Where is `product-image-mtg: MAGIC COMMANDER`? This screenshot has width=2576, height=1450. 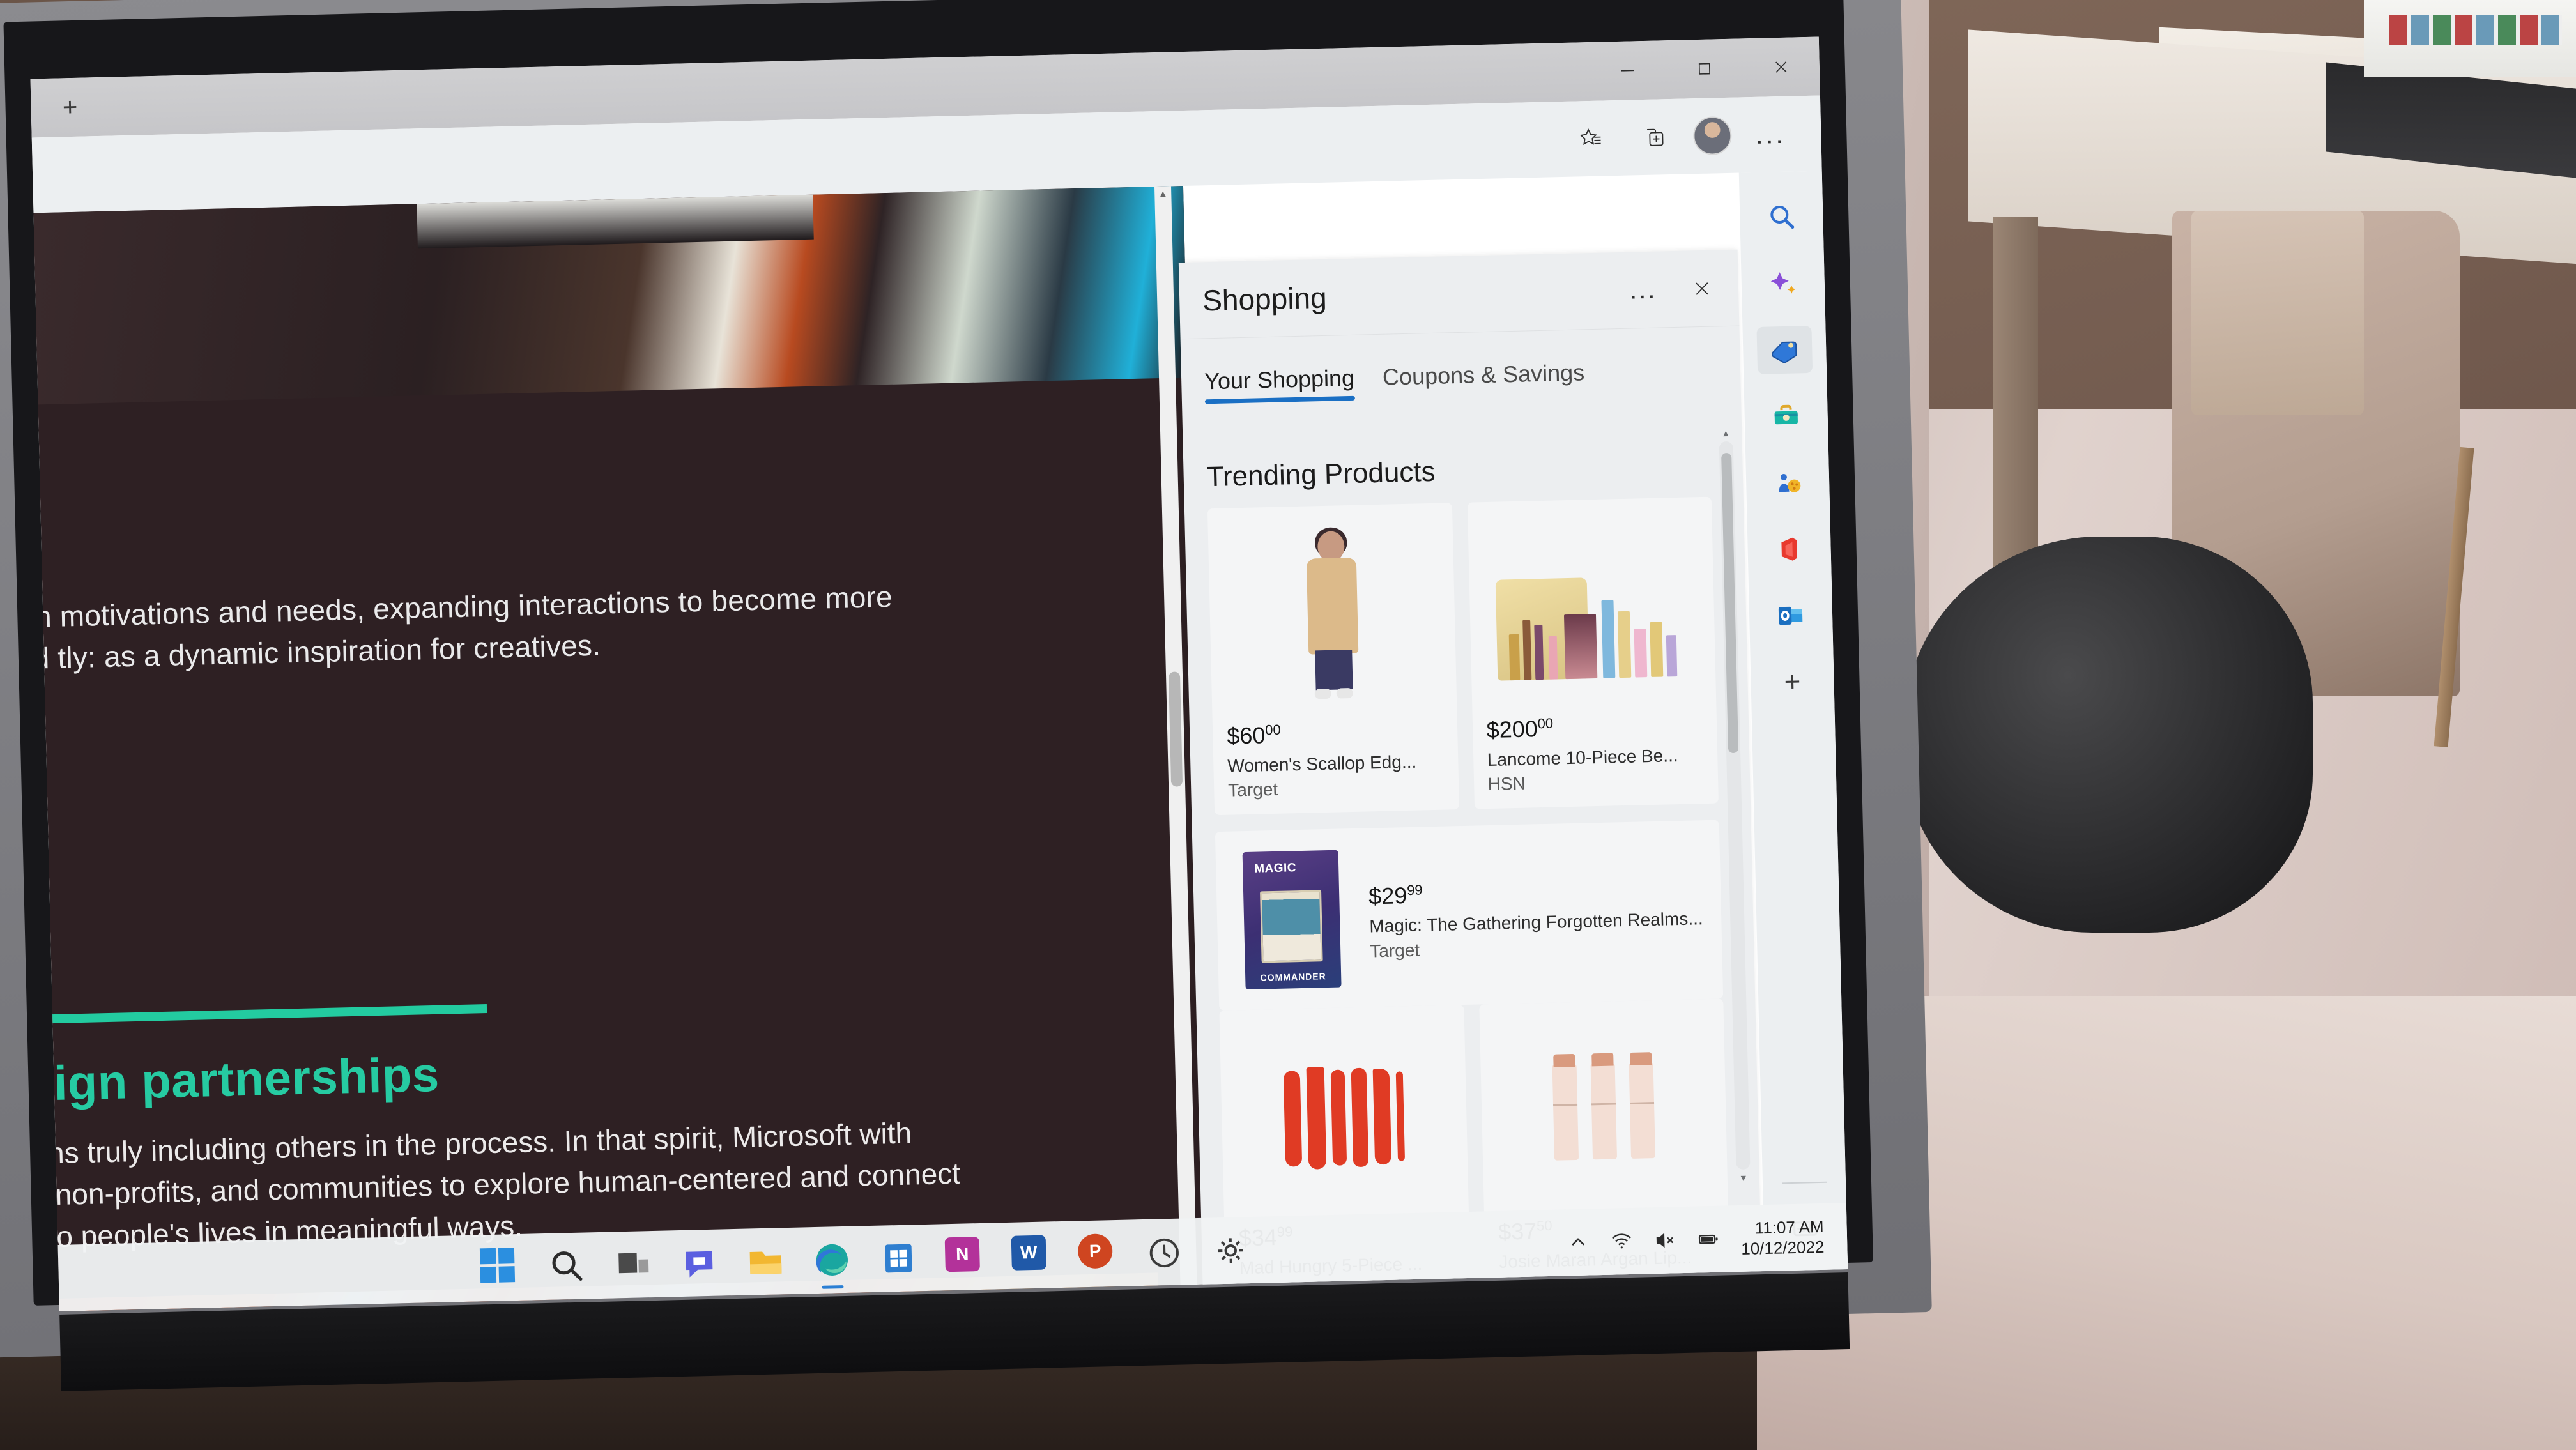
product-image-mtg: MAGIC COMMANDER is located at coordinates (1291, 920).